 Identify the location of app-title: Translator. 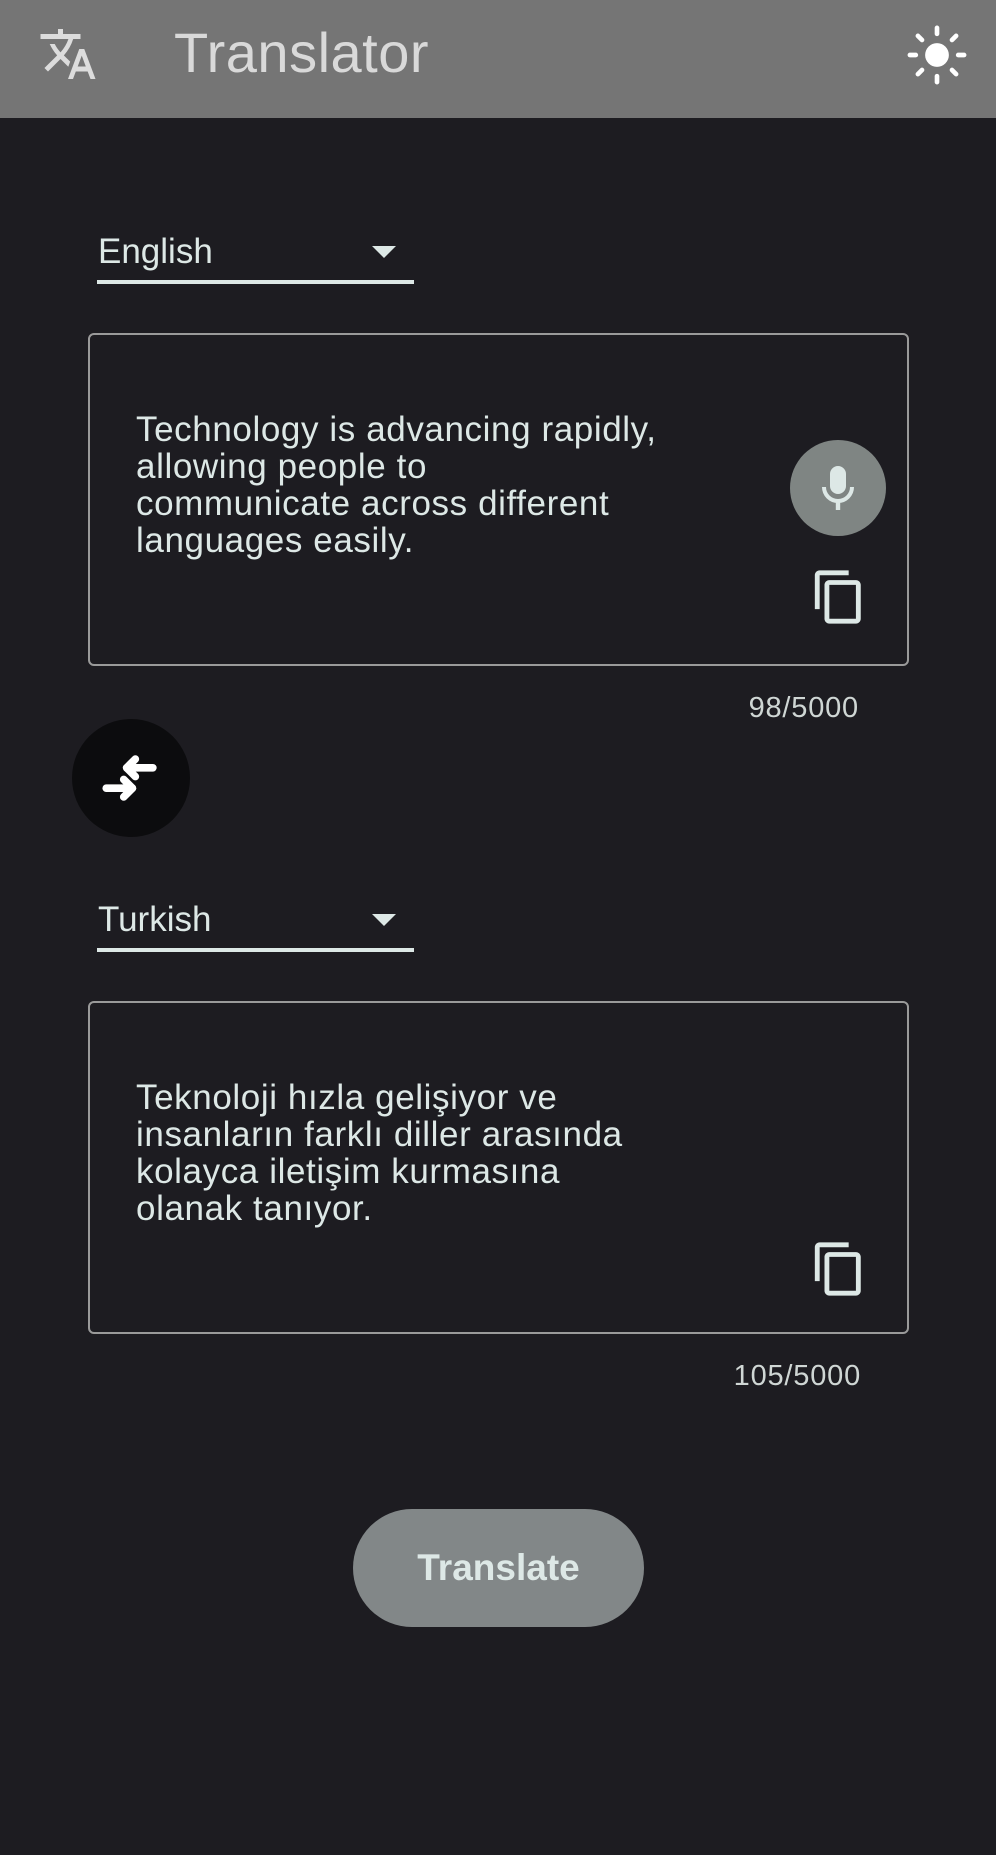
(302, 52).